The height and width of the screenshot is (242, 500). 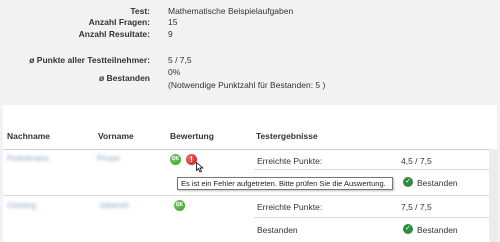 I want to click on header-results: Testergebnisse, so click(x=287, y=136).